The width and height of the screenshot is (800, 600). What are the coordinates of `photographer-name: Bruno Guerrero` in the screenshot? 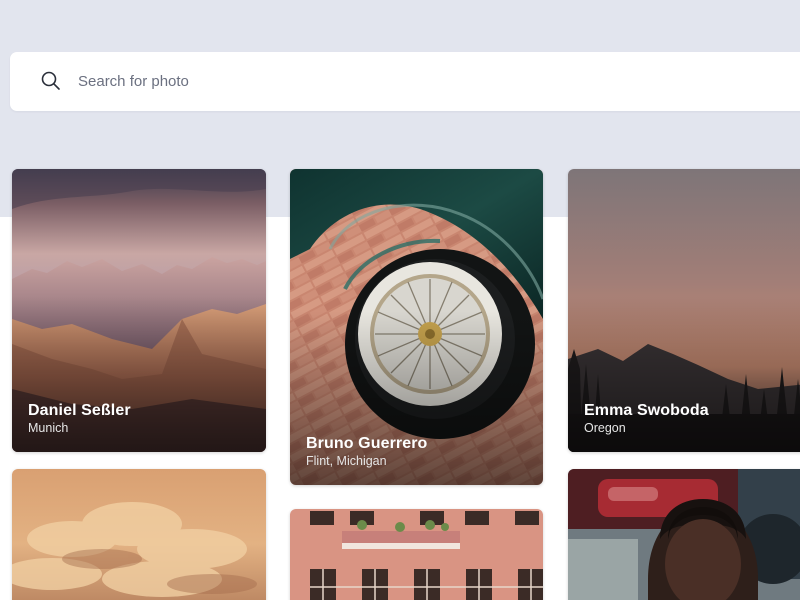 It's located at (367, 443).